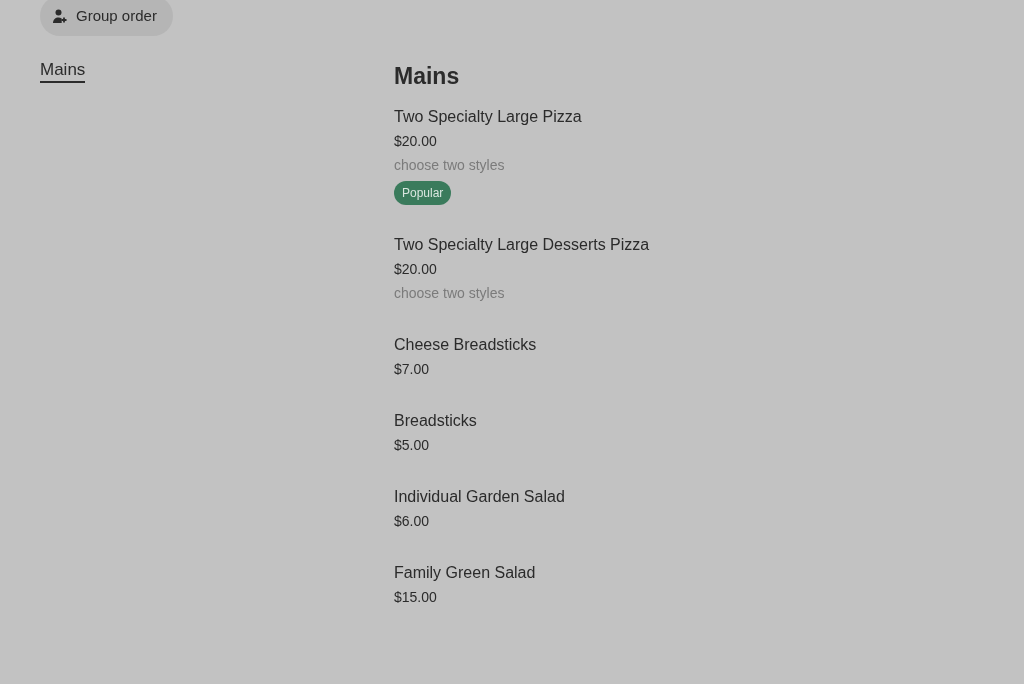 The height and width of the screenshot is (684, 1024). I want to click on item-price: $7.00, so click(412, 369).